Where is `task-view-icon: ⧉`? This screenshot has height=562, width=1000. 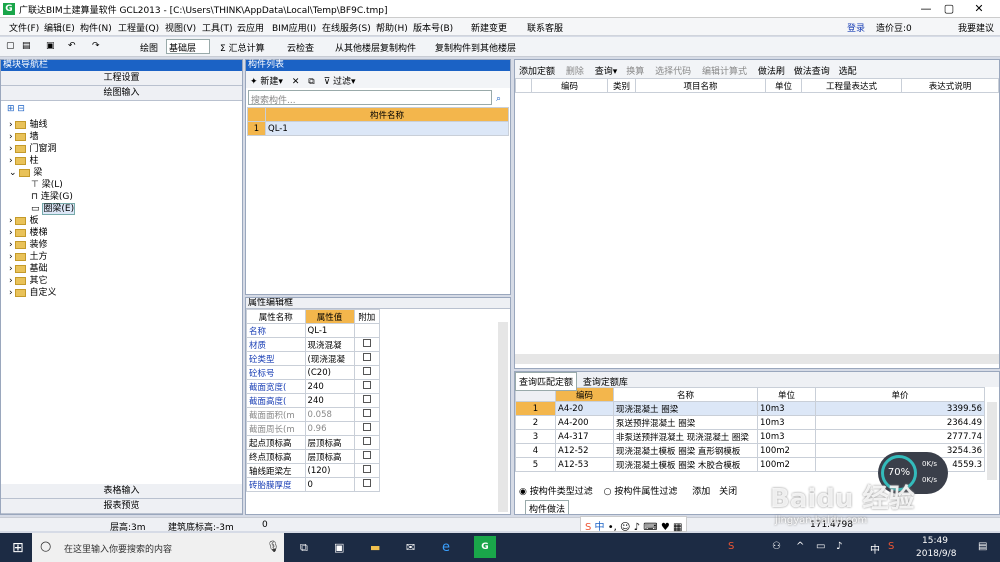
task-view-icon: ⧉ is located at coordinates (304, 548).